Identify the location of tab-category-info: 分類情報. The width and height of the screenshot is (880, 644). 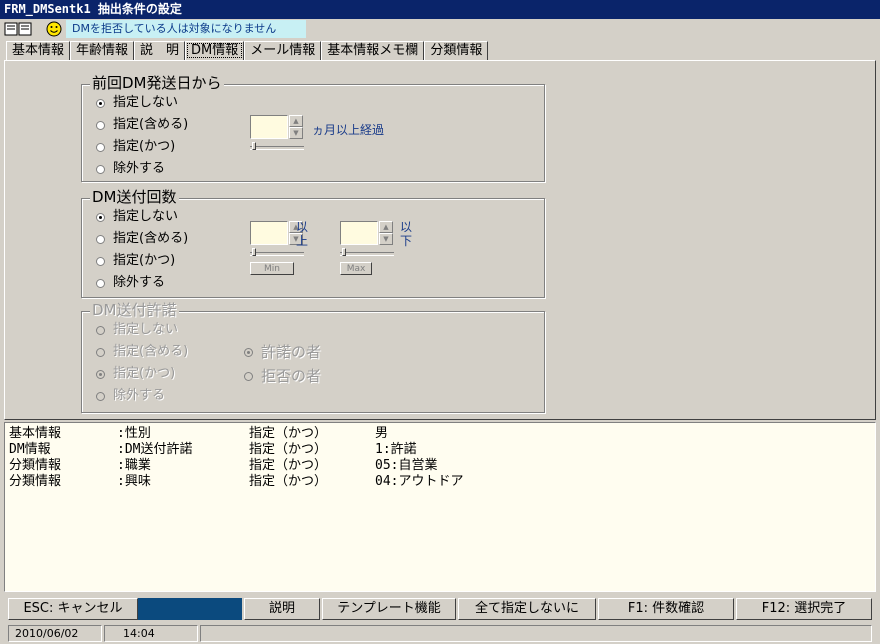
(456, 50).